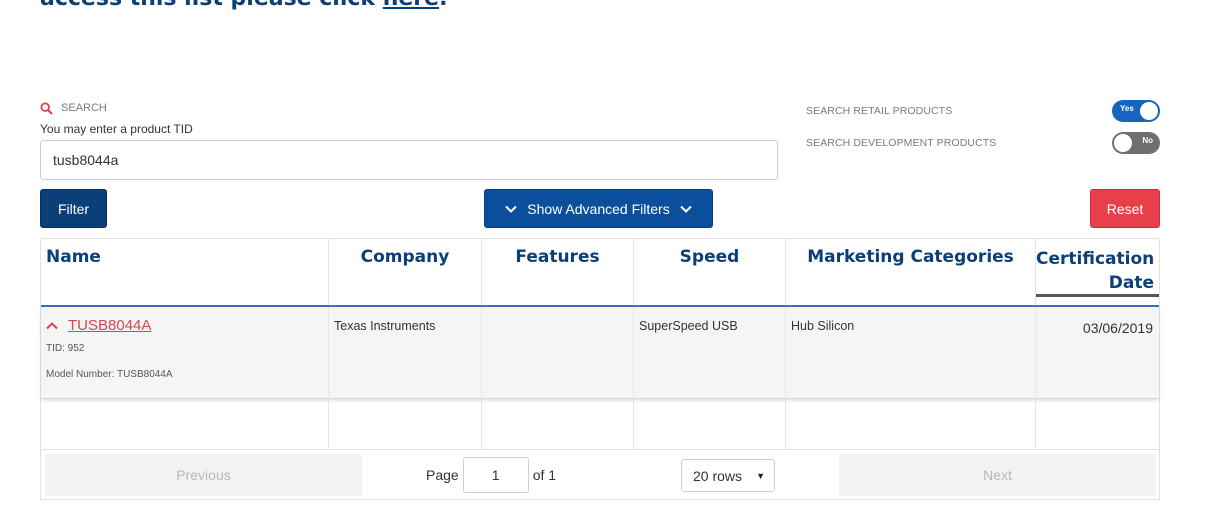 The width and height of the screenshot is (1230, 518). Describe the element at coordinates (185, 353) in the screenshot. I see `cell-name: TUSB8044A TID: 952 Model Number` at that location.